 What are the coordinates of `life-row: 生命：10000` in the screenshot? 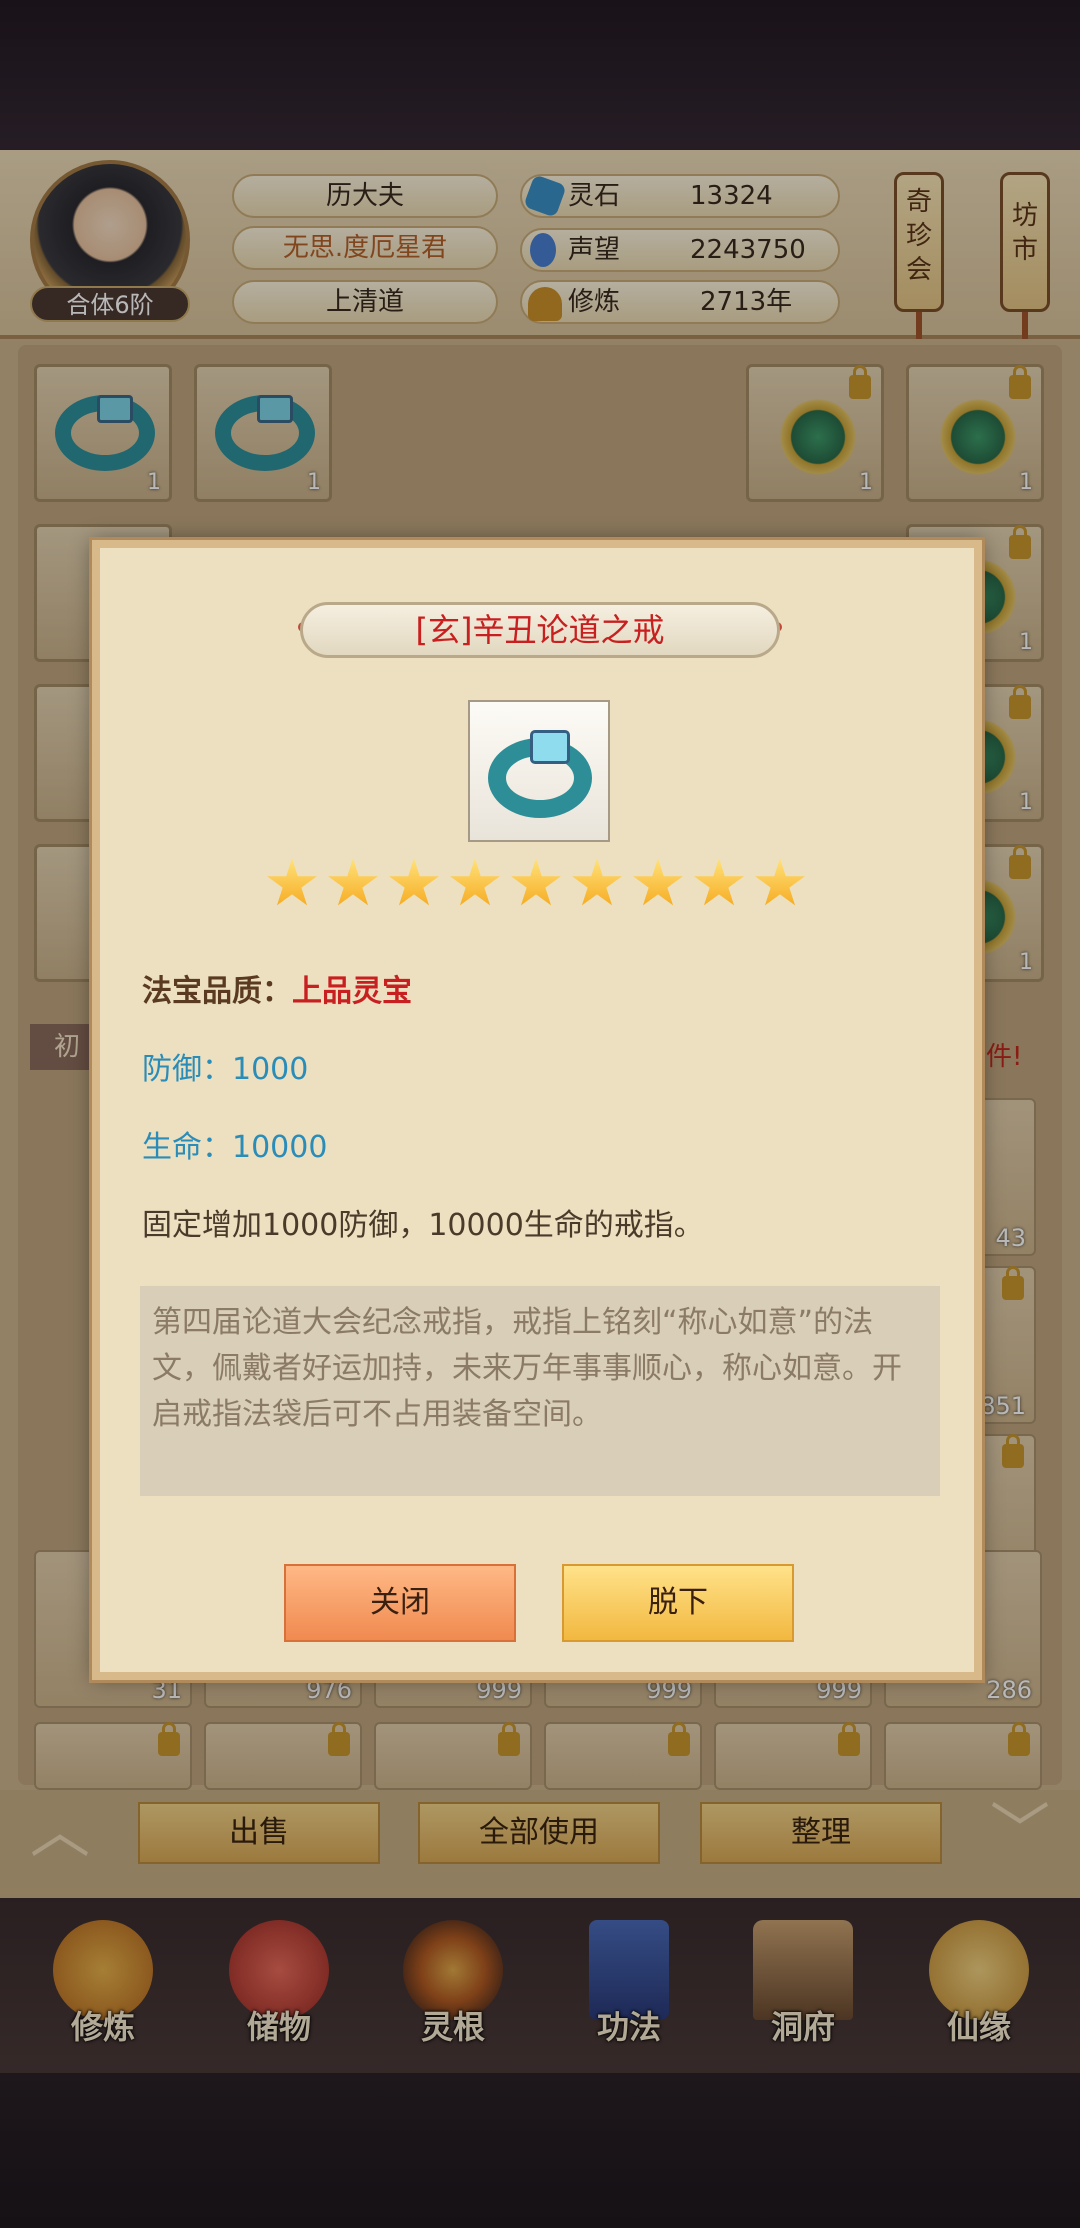 It's located at (234, 1144).